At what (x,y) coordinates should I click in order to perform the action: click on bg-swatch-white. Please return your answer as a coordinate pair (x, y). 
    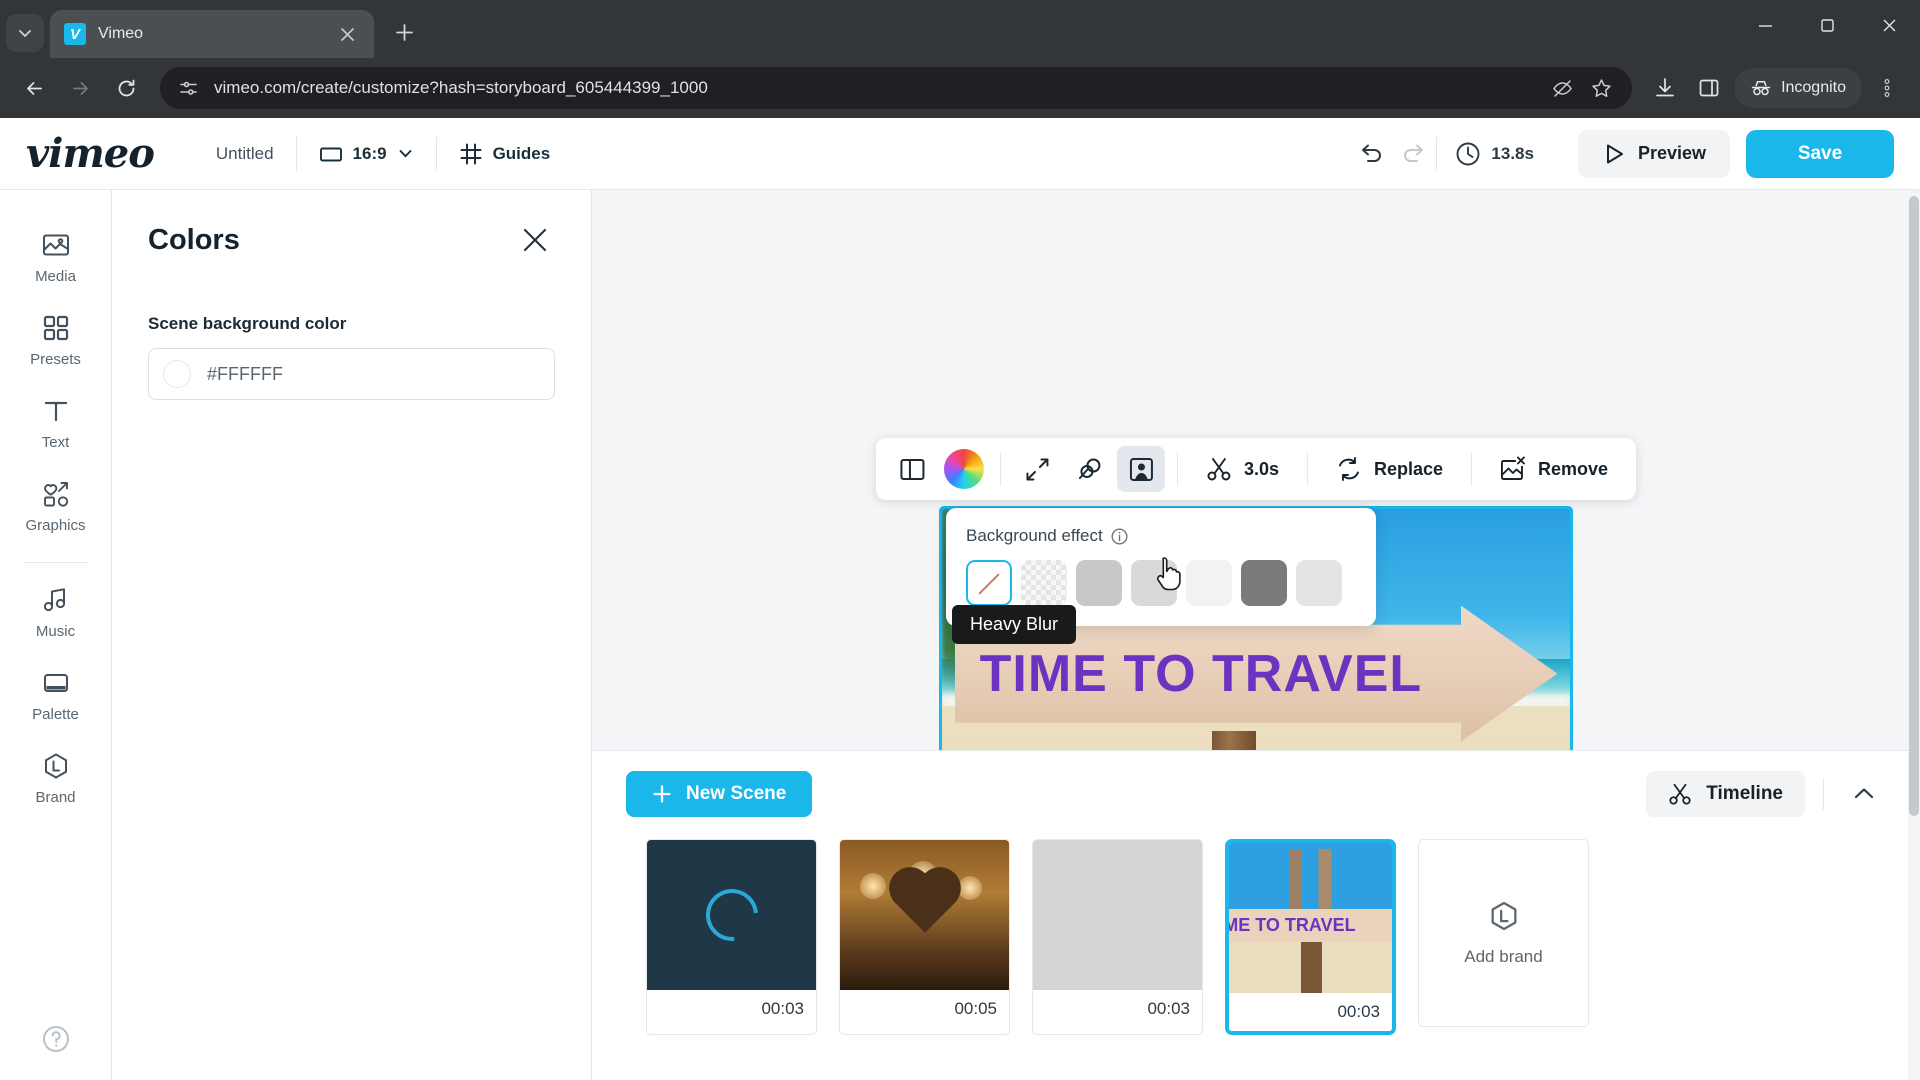
    Looking at the image, I should click on (1209, 583).